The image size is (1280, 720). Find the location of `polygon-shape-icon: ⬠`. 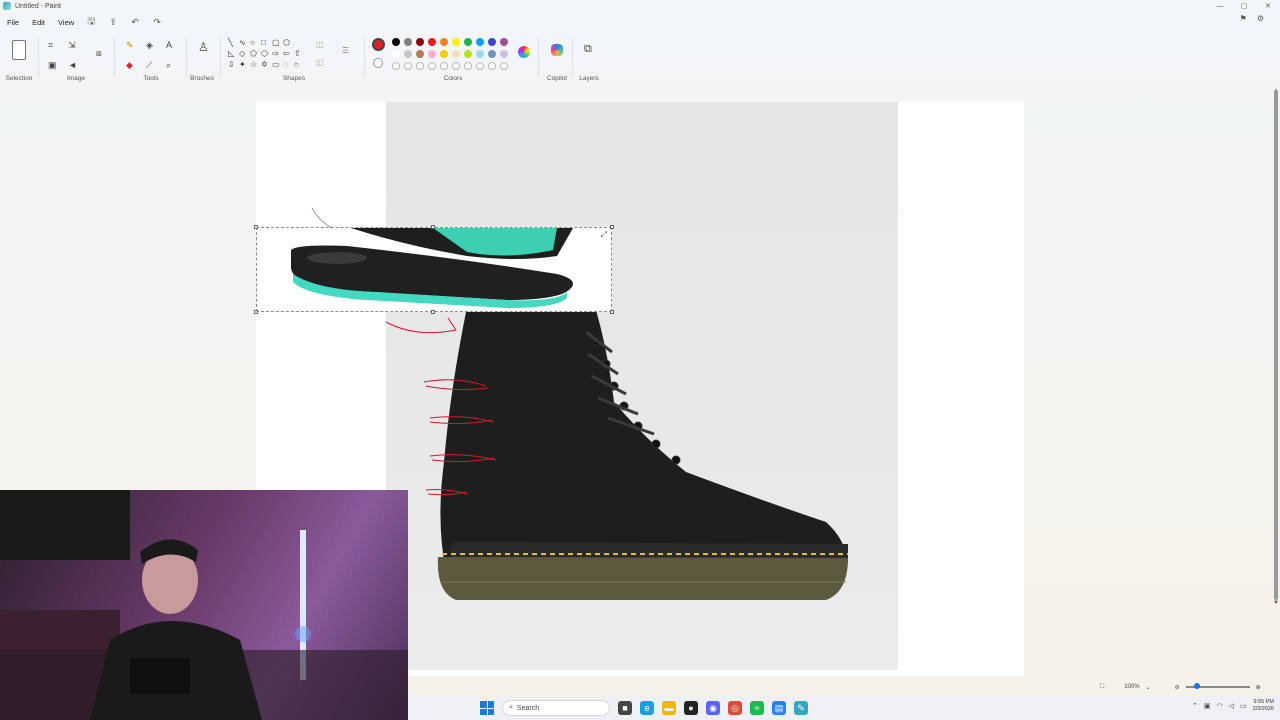

polygon-shape-icon: ⬠ is located at coordinates (286, 42).